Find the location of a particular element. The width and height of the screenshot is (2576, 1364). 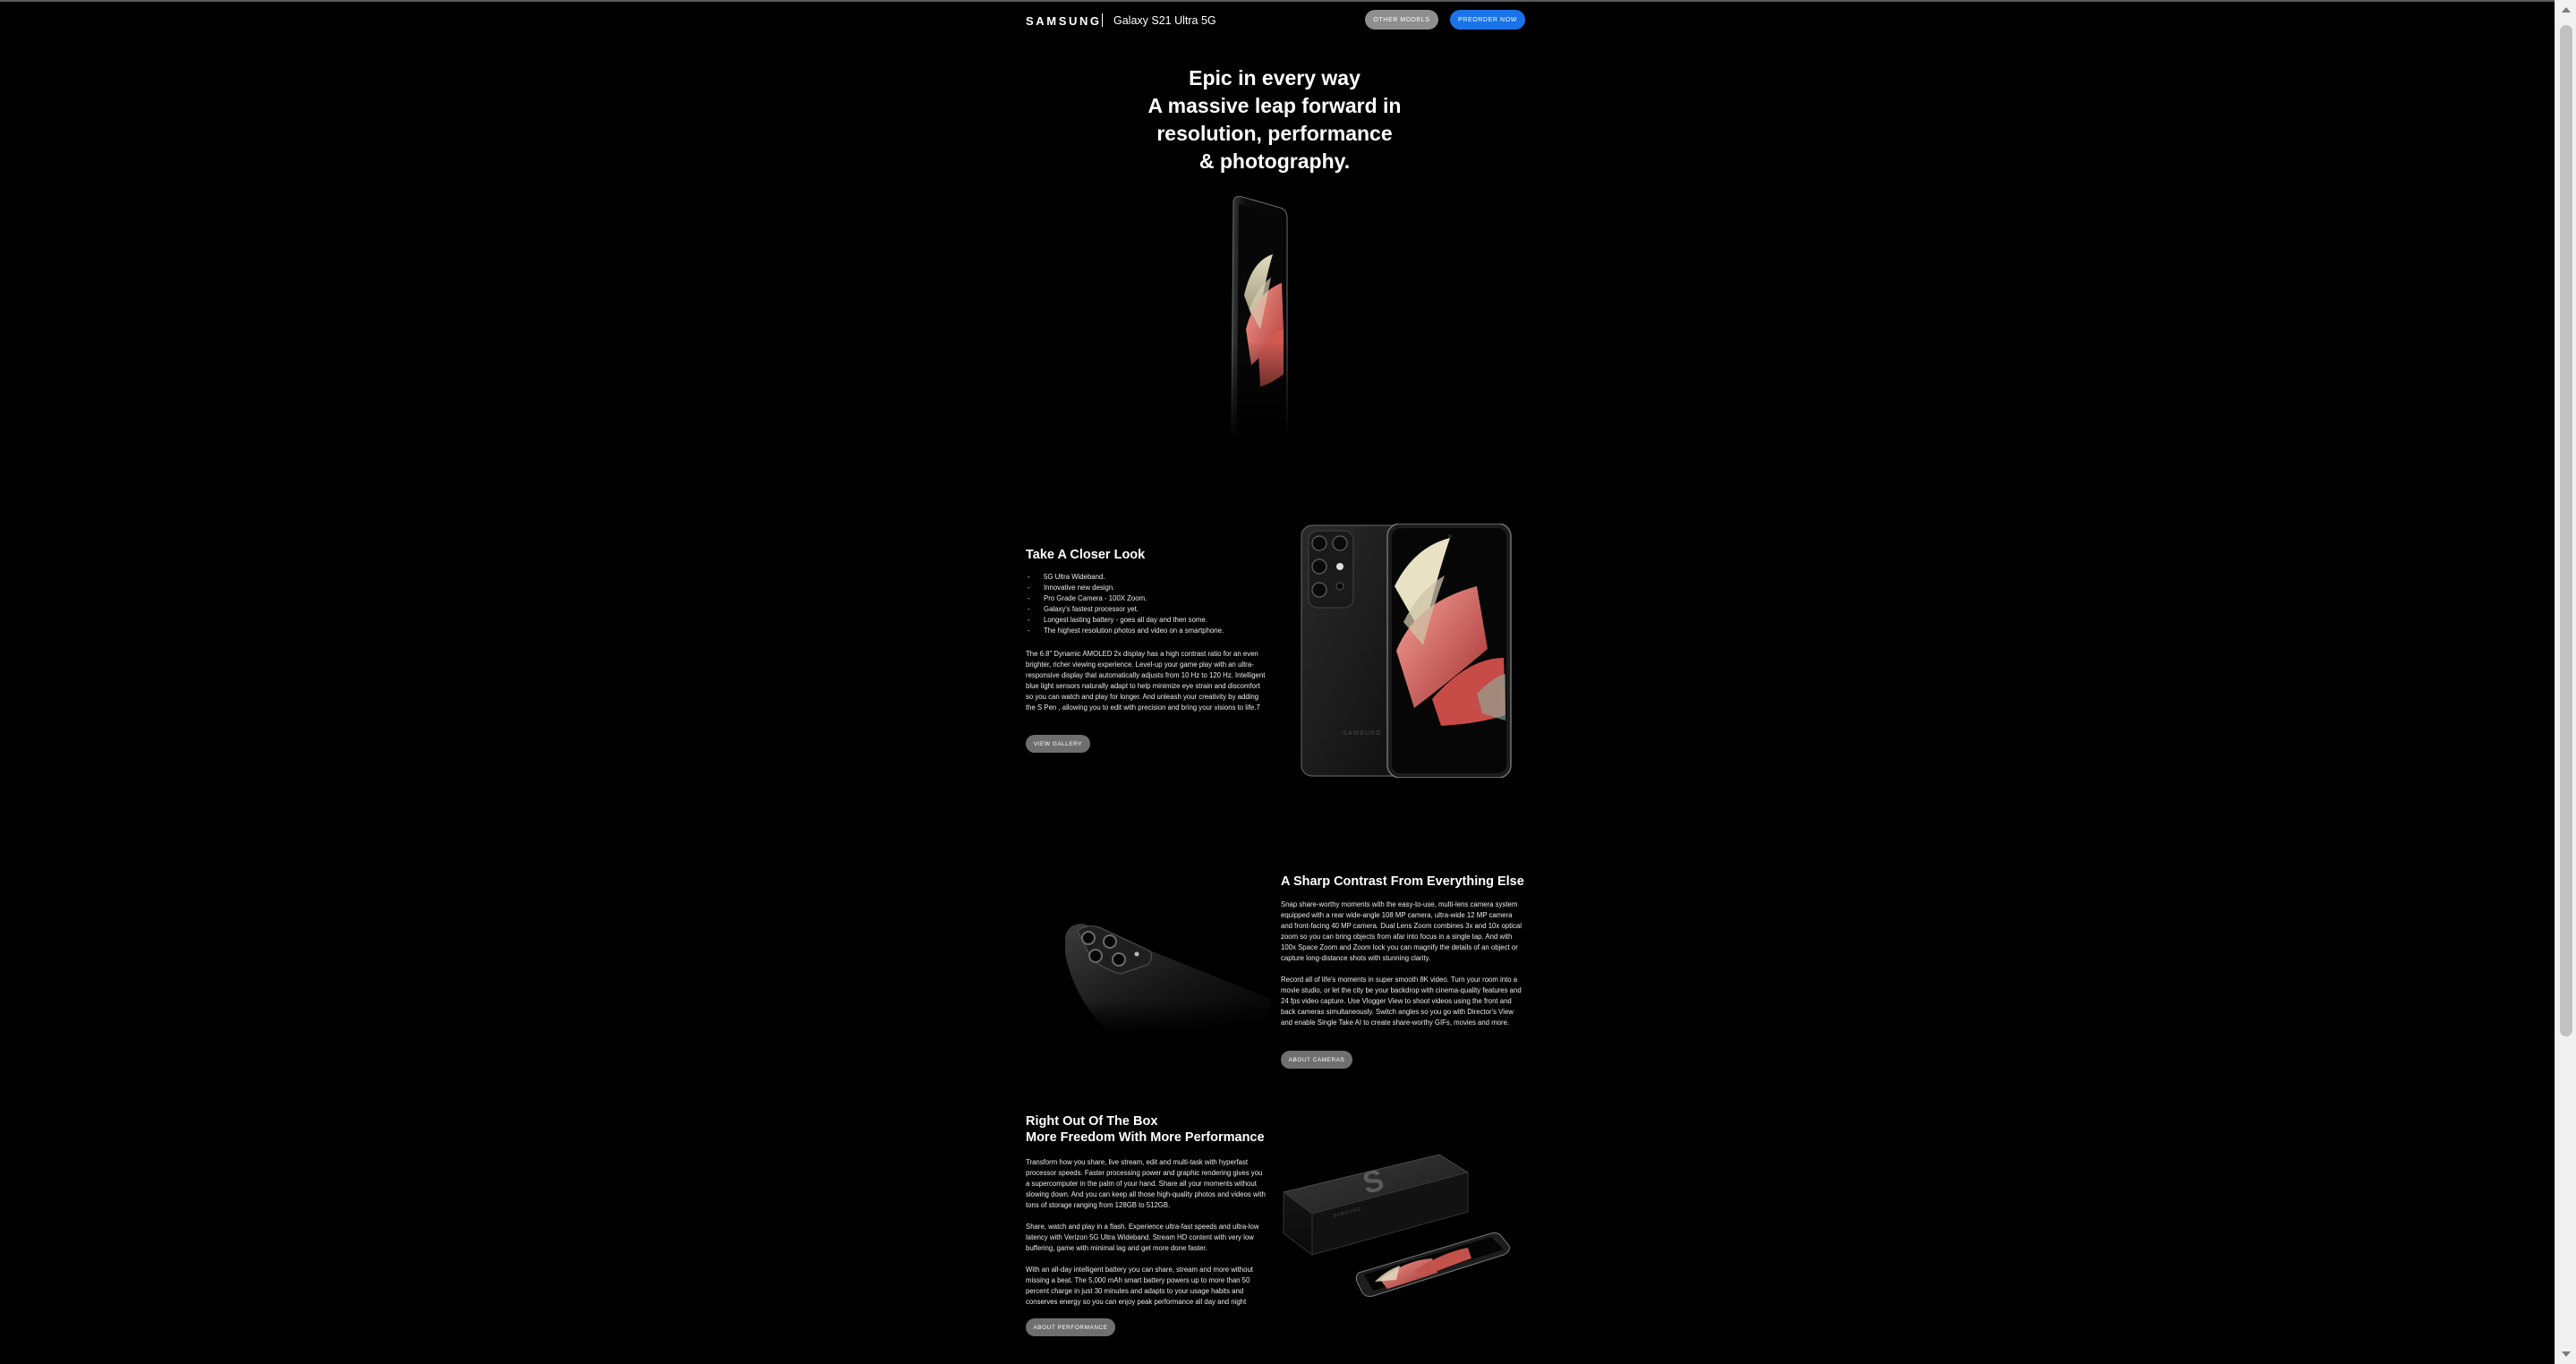

list-item: Galaxy's fastest processor yet. is located at coordinates (1146, 609).